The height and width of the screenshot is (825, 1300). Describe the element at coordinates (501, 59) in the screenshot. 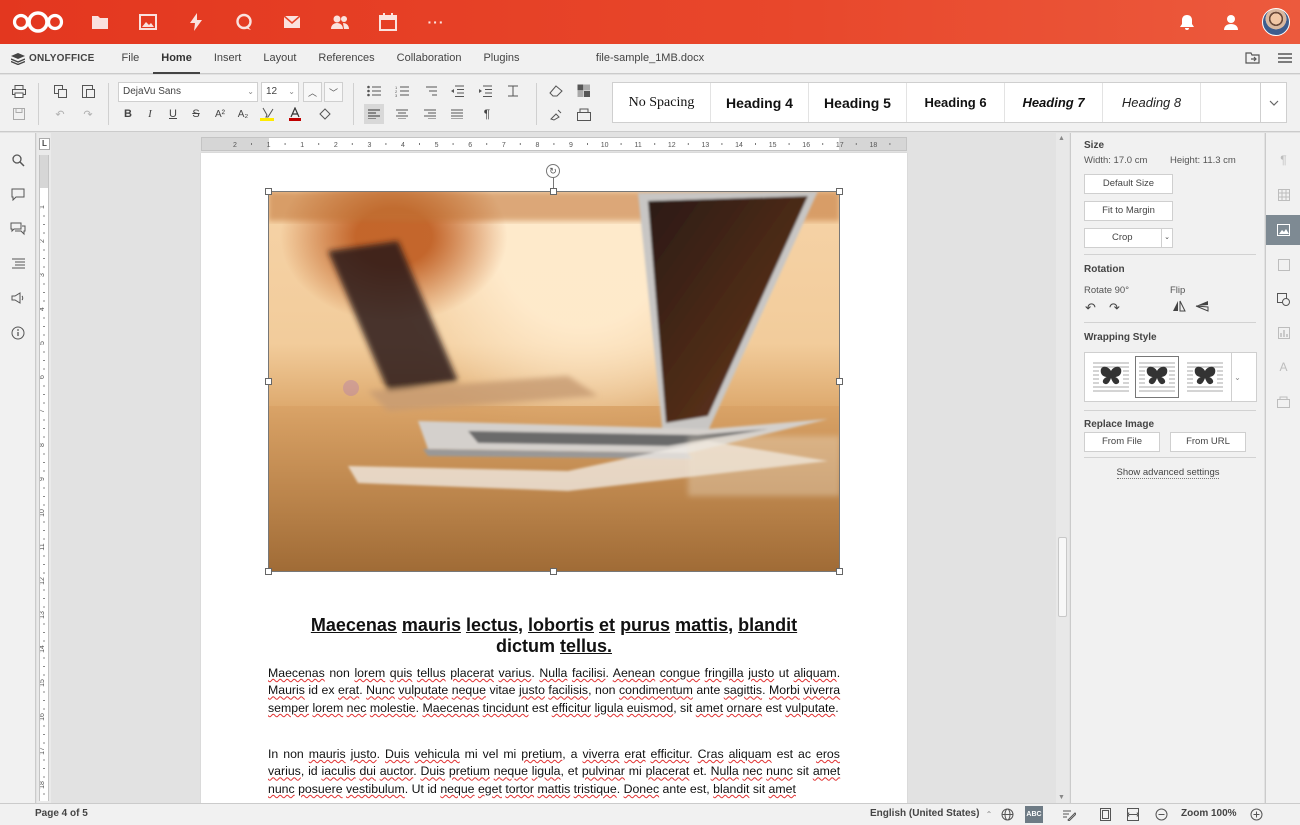

I see `tab-plugins: Plugins` at that location.